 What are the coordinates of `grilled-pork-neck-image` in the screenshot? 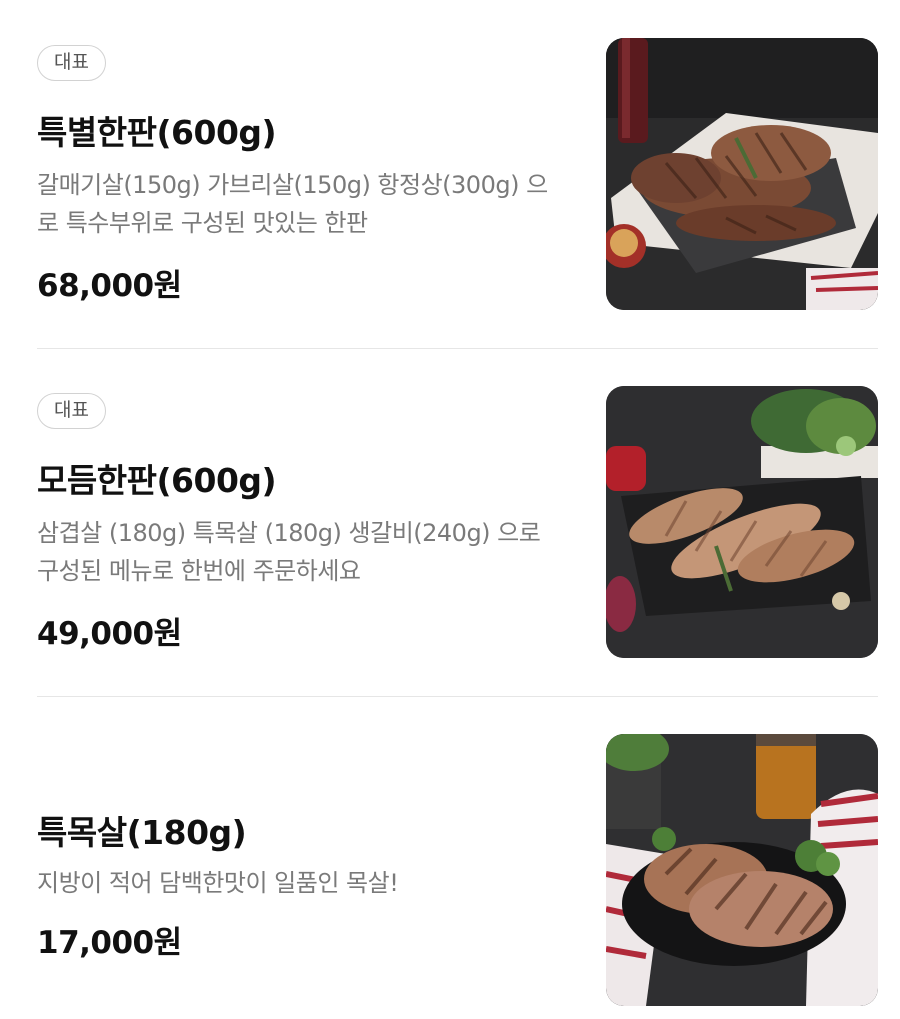 It's located at (742, 870).